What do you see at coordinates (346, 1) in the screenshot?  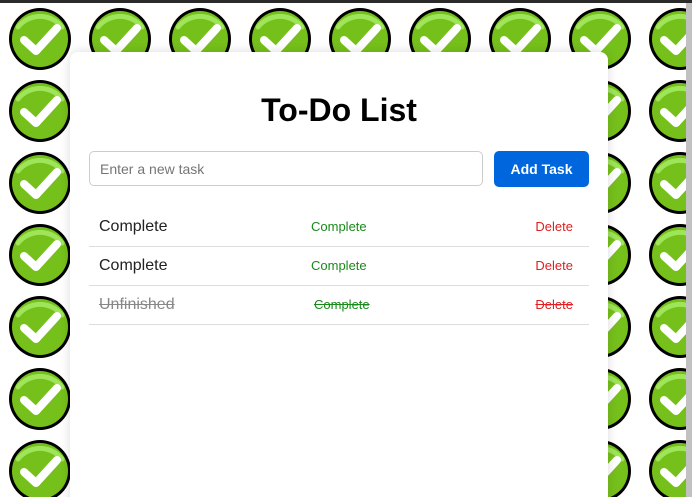 I see `window-top-edge` at bounding box center [346, 1].